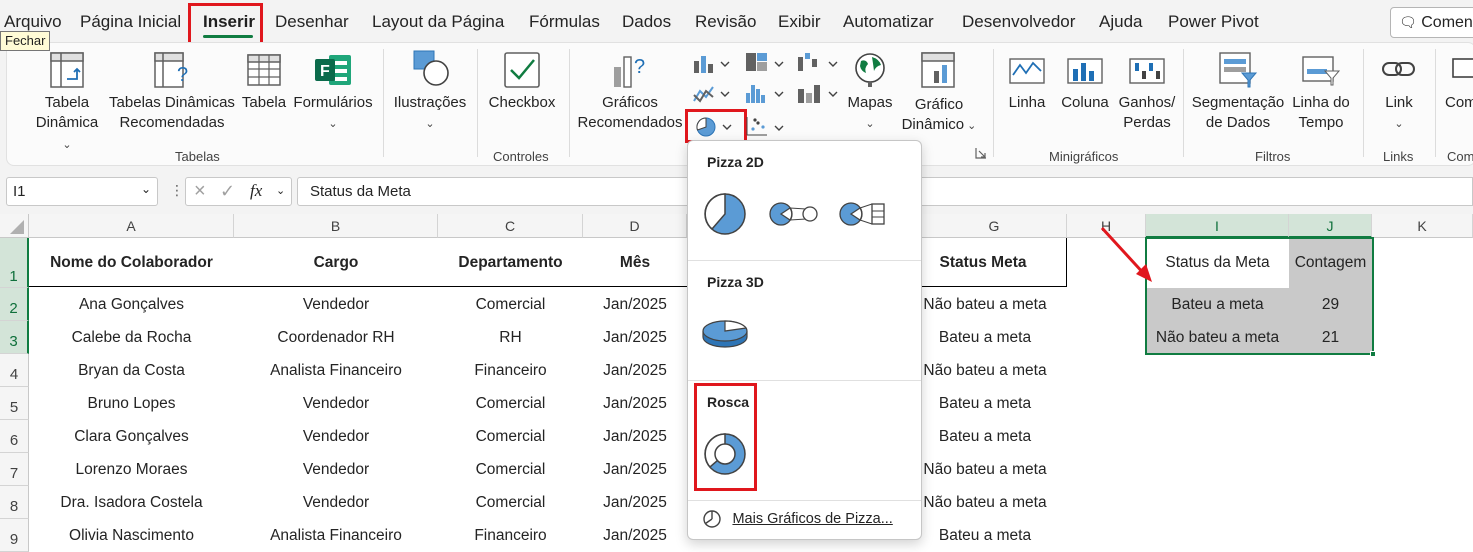  Describe the element at coordinates (1373, 354) in the screenshot. I see `fill-handle` at that location.